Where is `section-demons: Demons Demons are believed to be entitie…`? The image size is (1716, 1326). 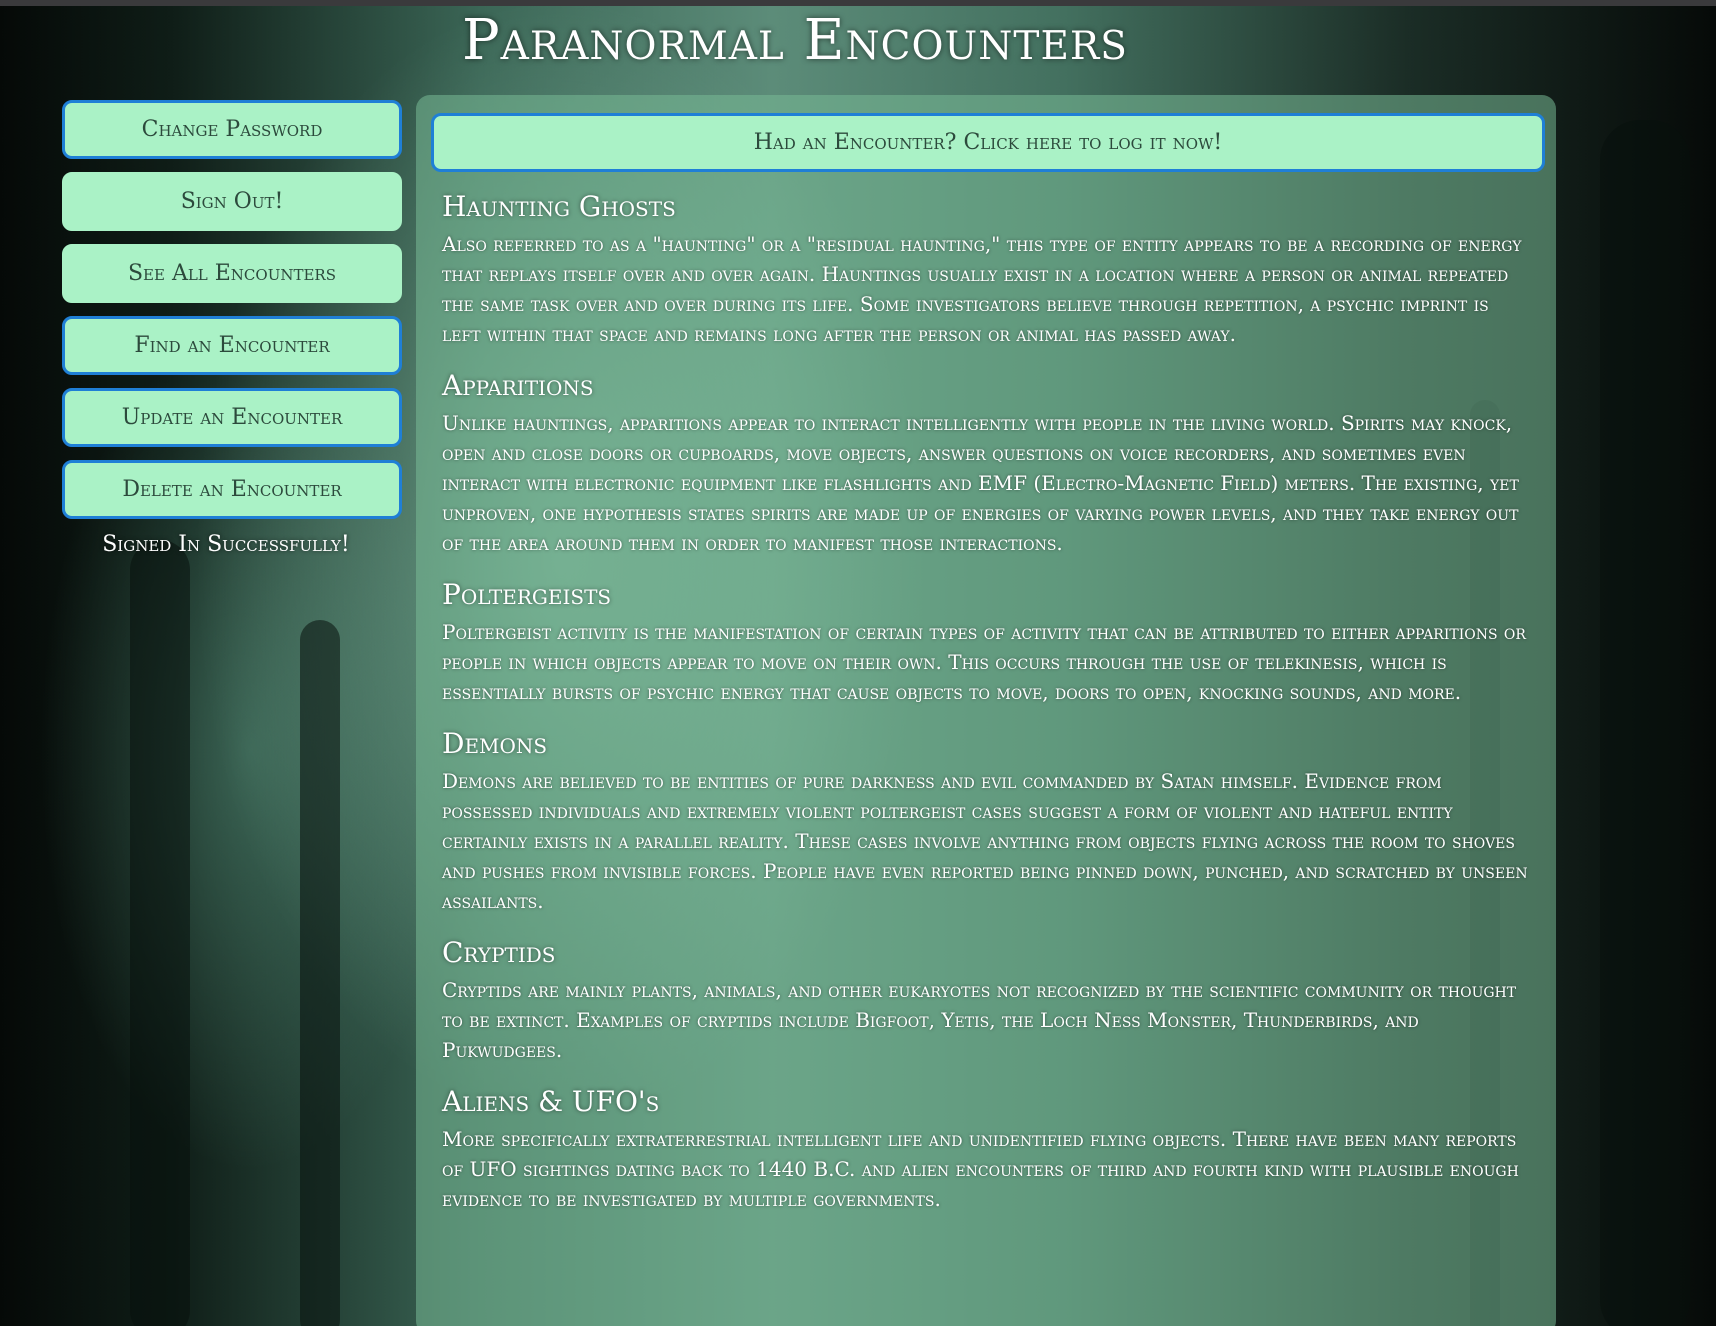 section-demons: Demons Demons are believed to be entitie… is located at coordinates (986, 821).